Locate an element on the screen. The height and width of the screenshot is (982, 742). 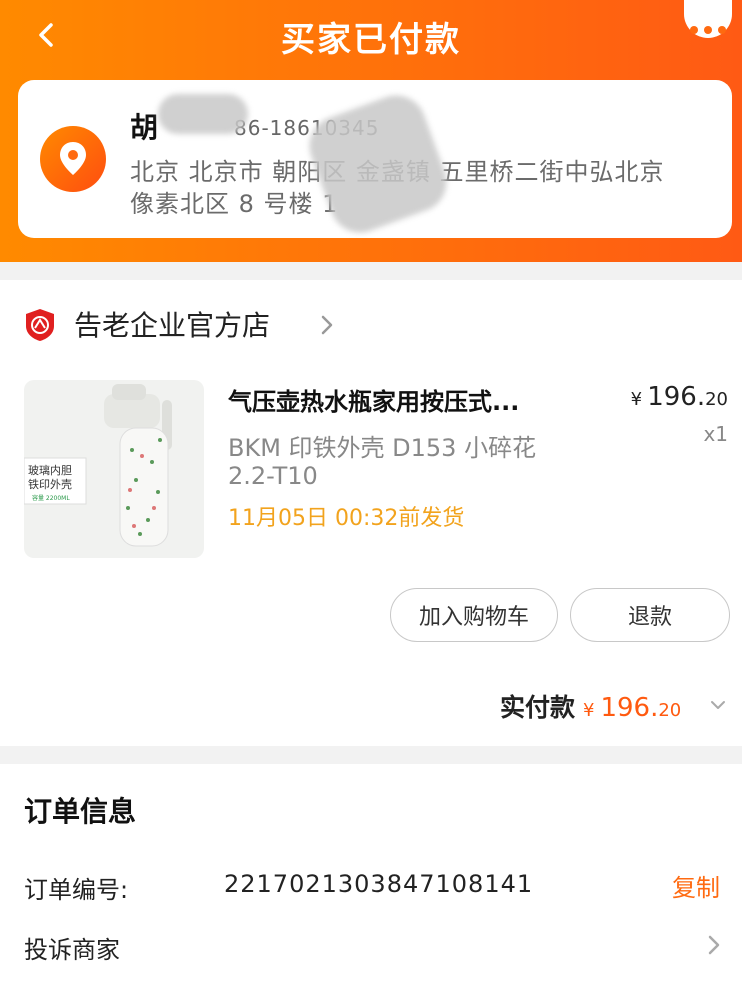
order-number-value: 2217021303847108141 is located at coordinates (379, 884).